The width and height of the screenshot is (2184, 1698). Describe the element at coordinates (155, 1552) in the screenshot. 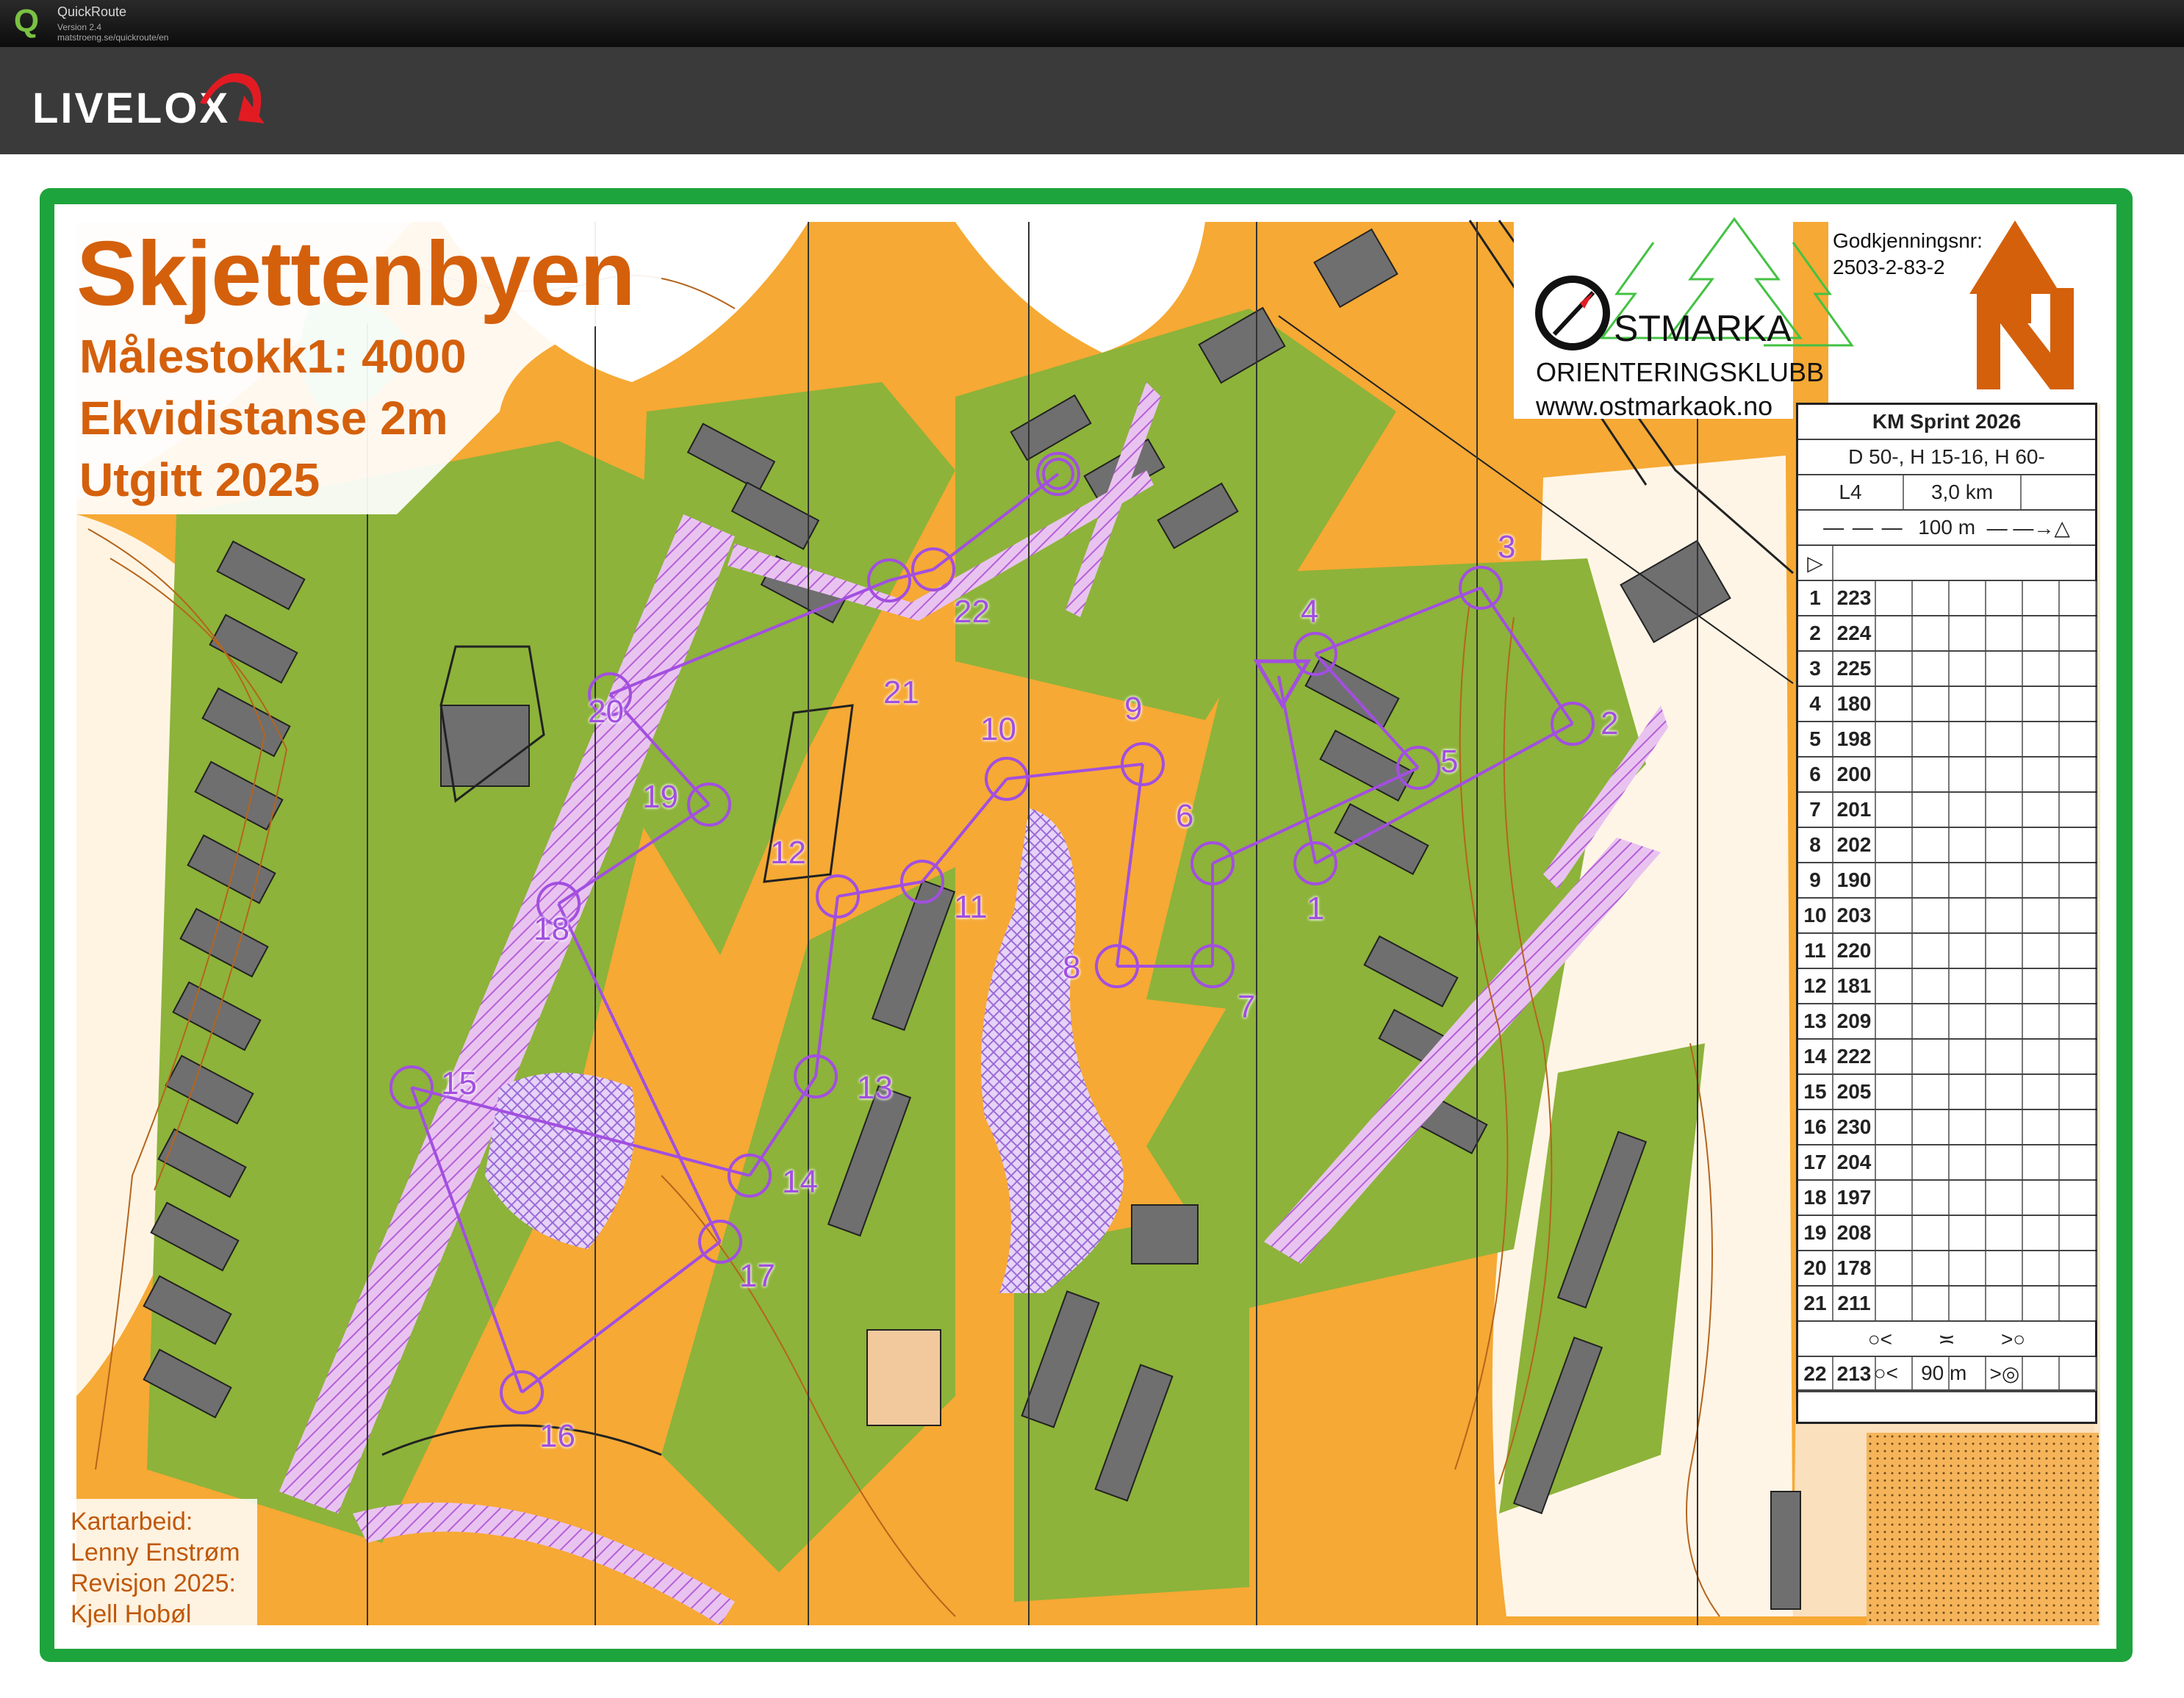

I see `credit-line-2: Lenny Enstrøm` at that location.